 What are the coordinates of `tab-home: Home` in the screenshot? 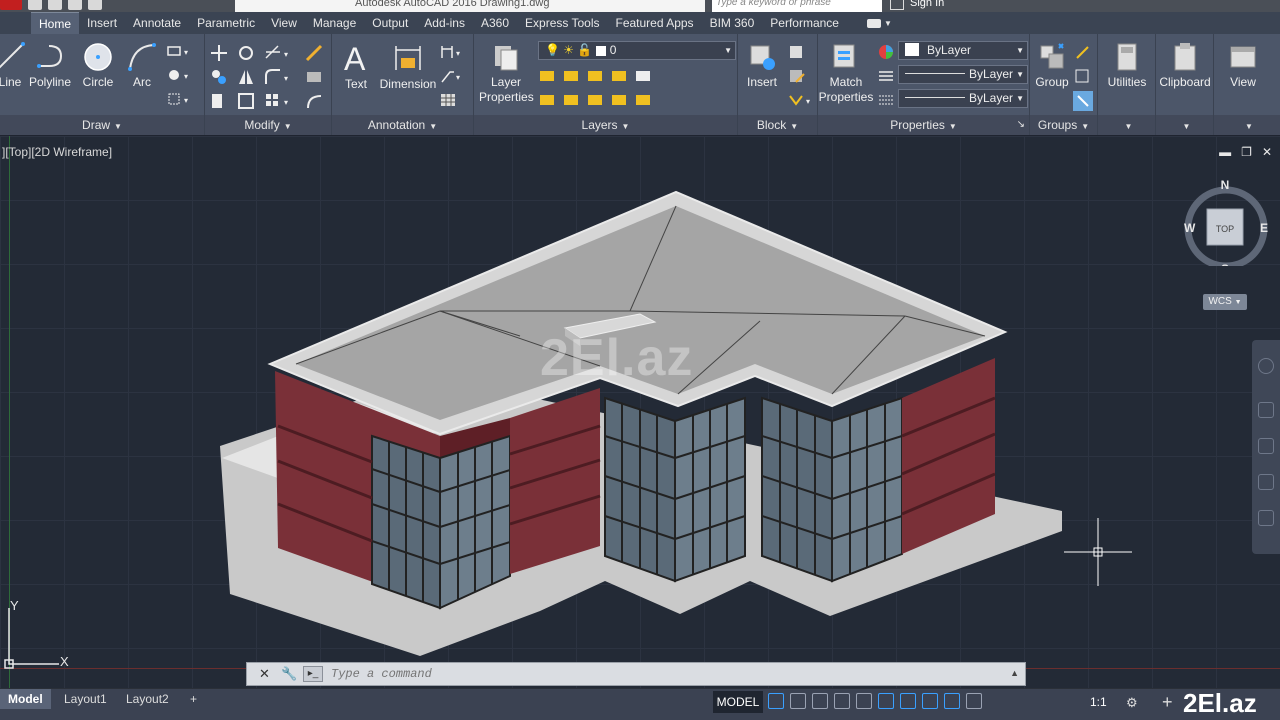 It's located at (55, 23).